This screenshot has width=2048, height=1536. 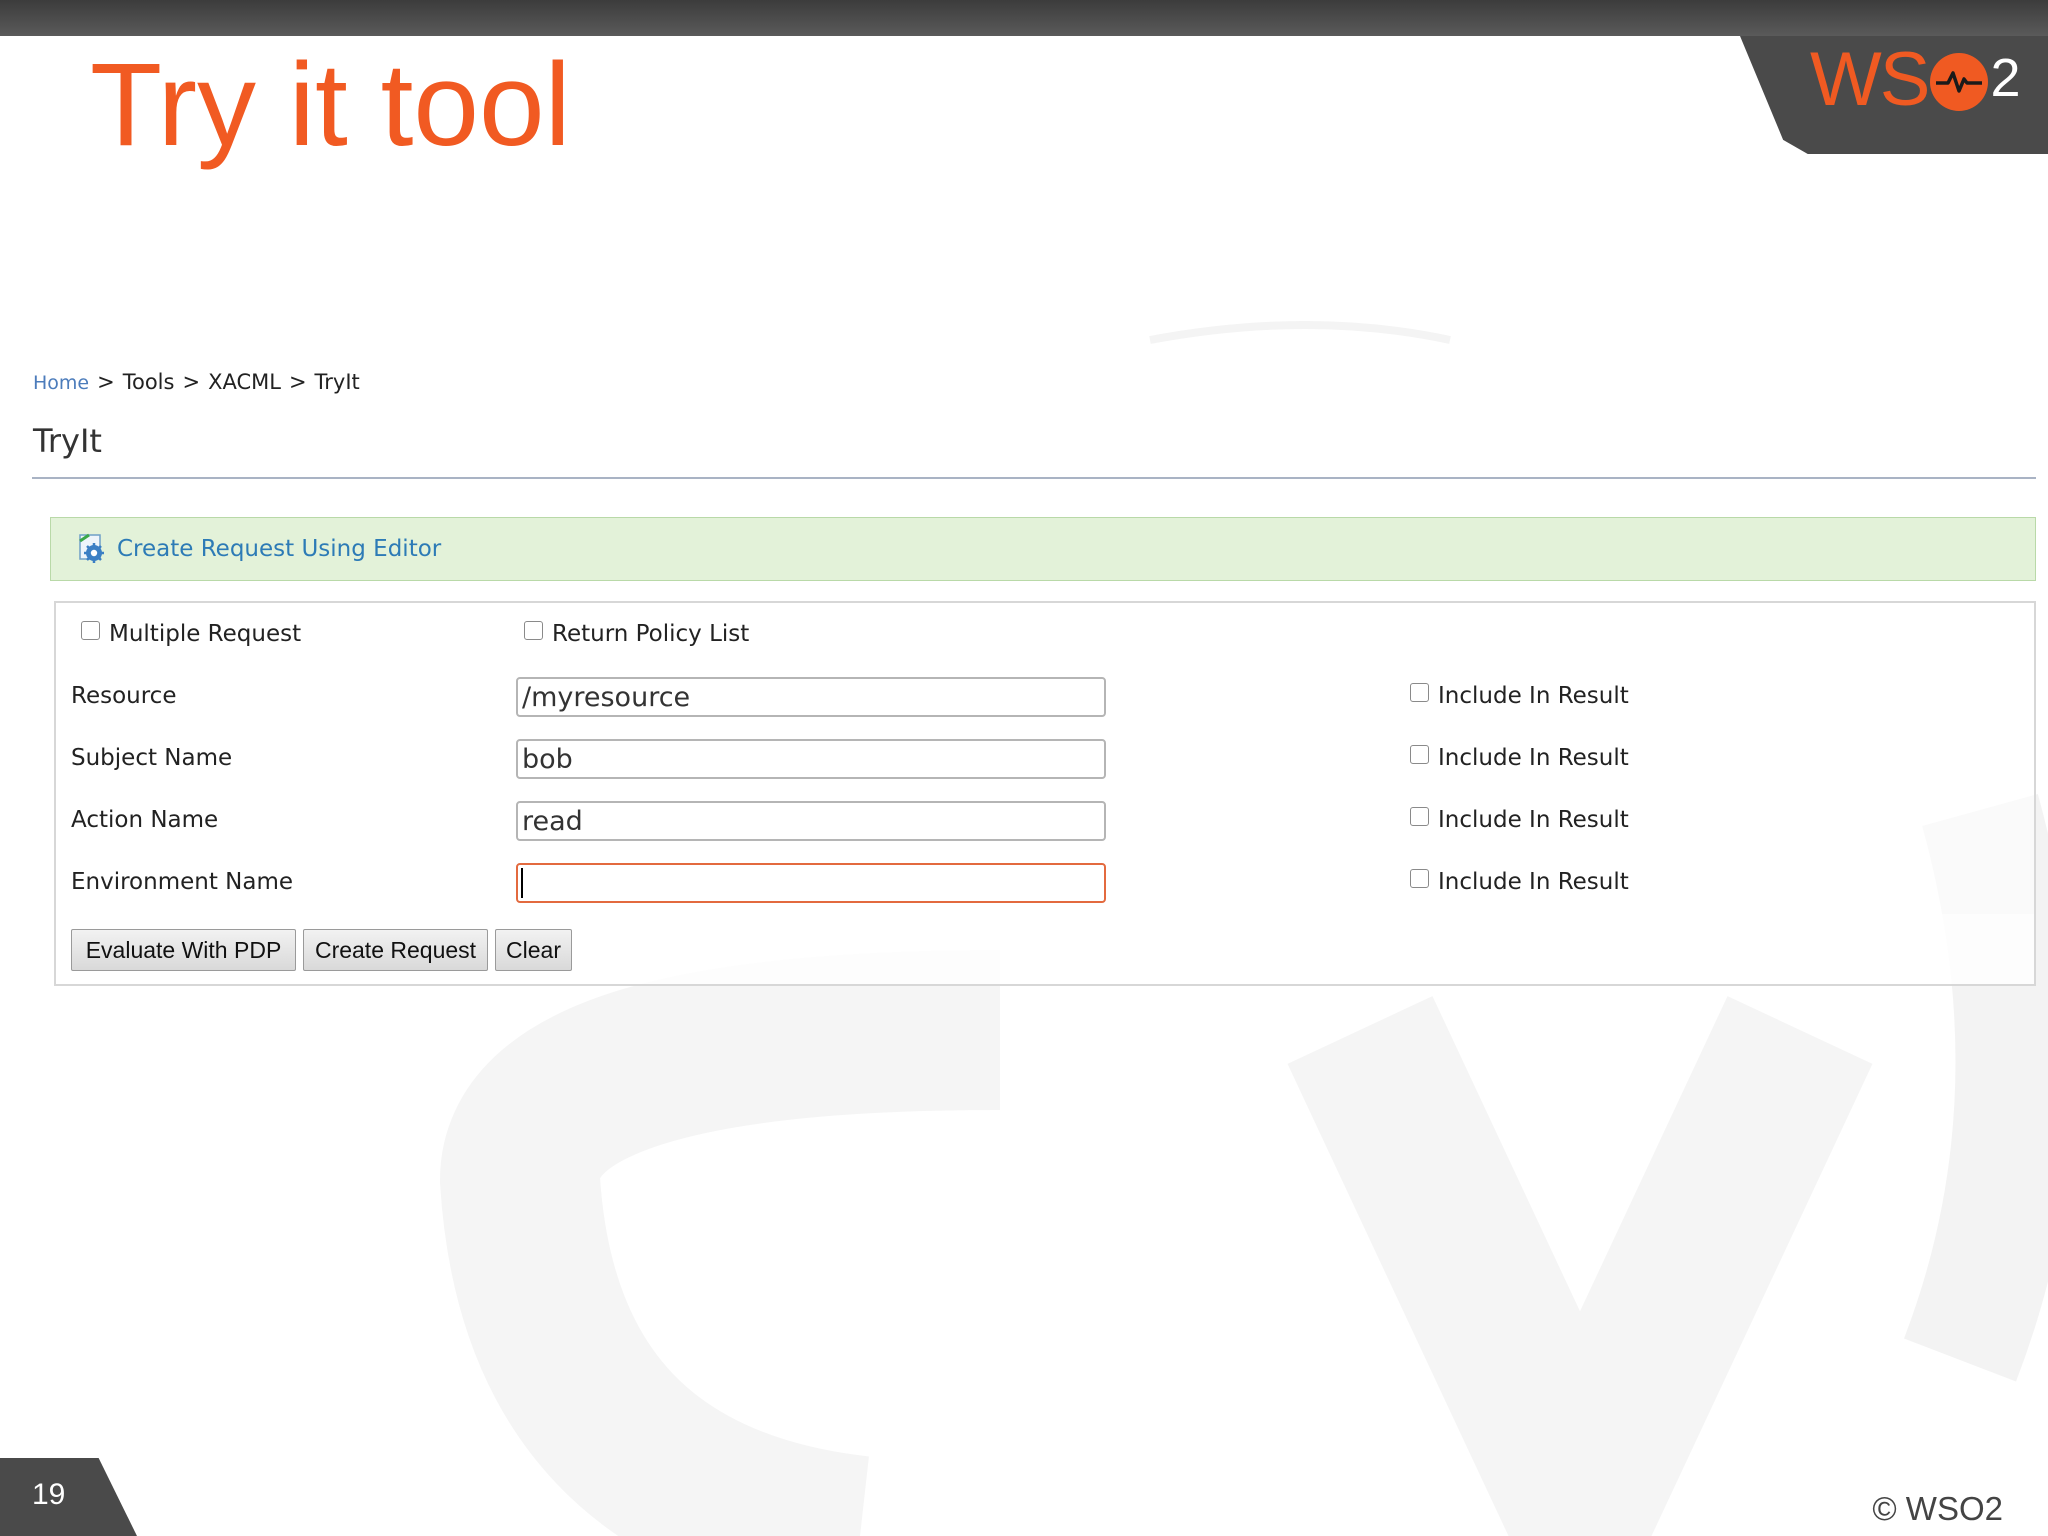 I want to click on action-include-label: Include In Result, so click(x=1533, y=820).